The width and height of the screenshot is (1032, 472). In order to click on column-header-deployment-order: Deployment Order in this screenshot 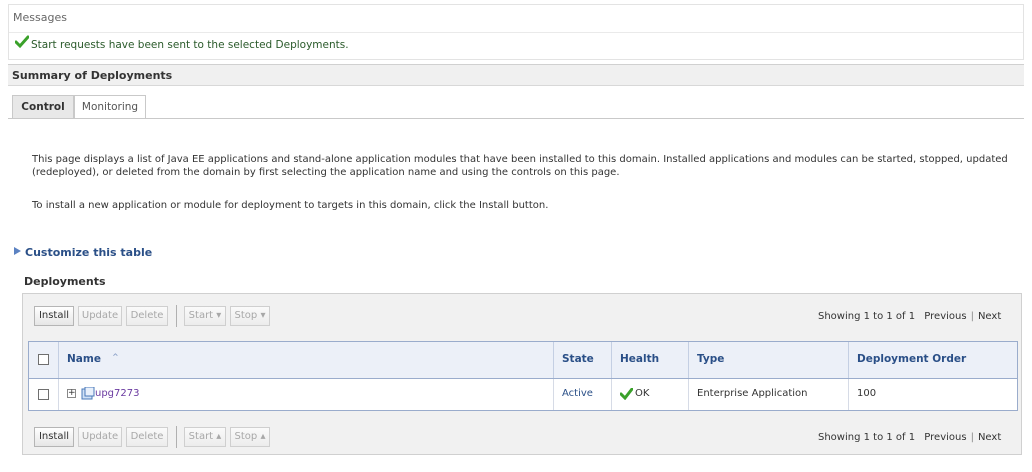, I will do `click(933, 360)`.